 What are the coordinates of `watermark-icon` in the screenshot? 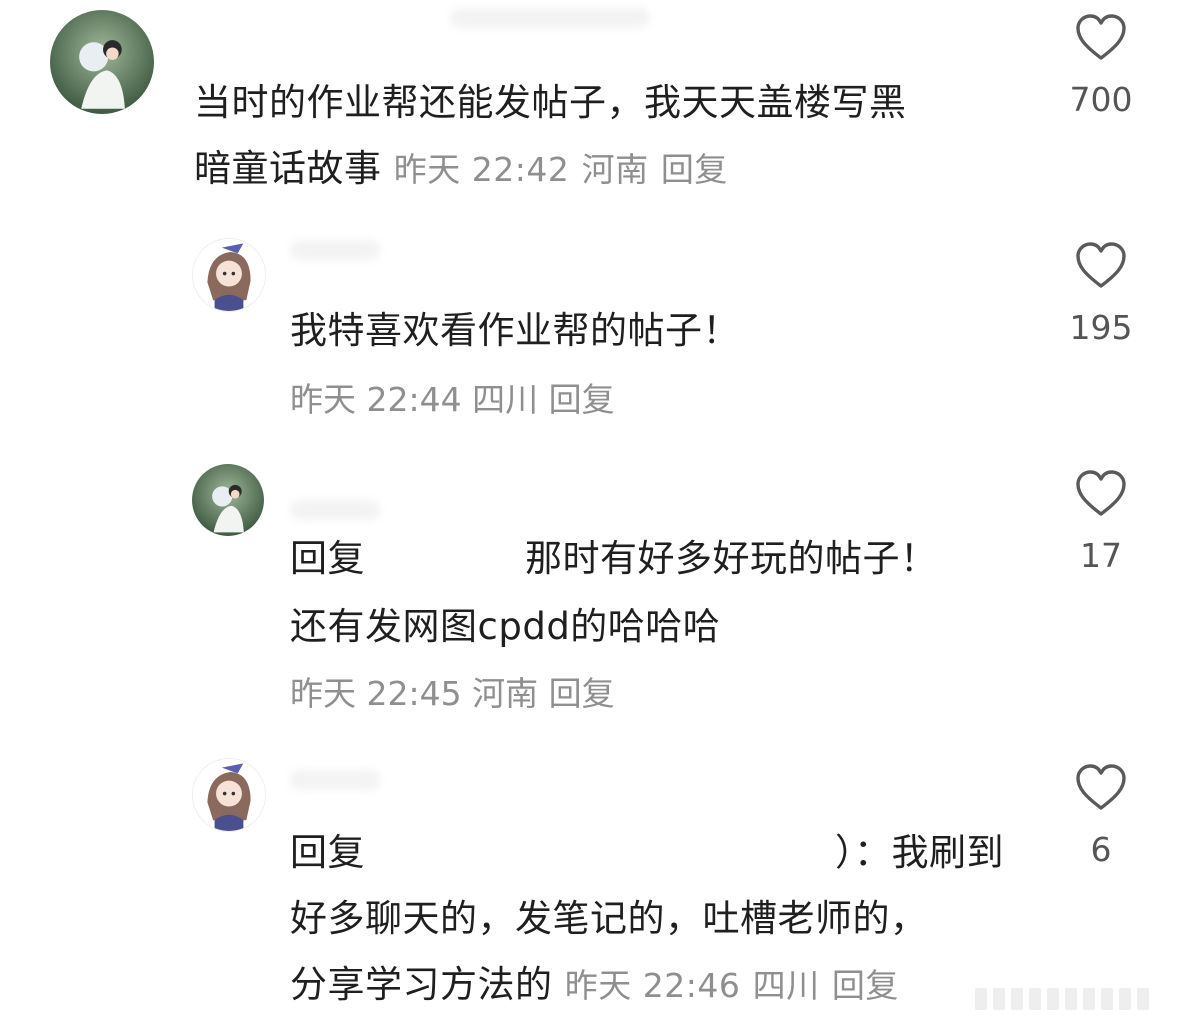 It's located at (1062, 999).